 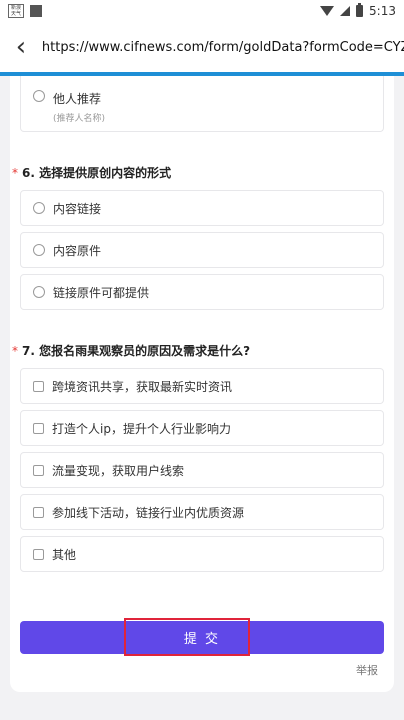 What do you see at coordinates (16, 11) in the screenshot?
I see `weather-app-icon: 新浪 天气` at bounding box center [16, 11].